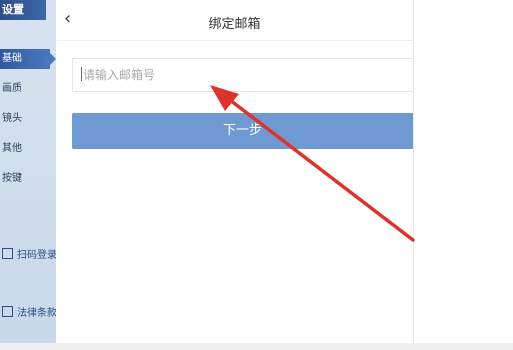 The width and height of the screenshot is (513, 350). I want to click on legal-terms-label: 法律条款, so click(36, 313).